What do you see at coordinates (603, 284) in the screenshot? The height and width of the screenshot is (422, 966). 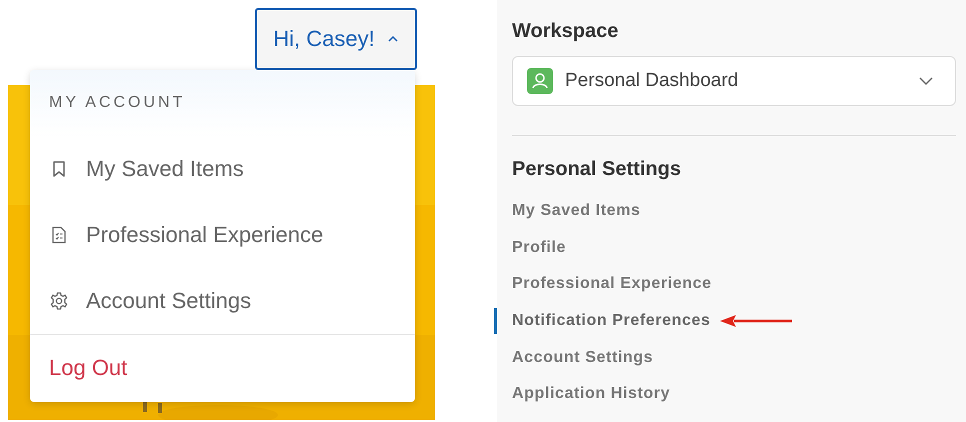 I see `nav-link: Professional Experience` at bounding box center [603, 284].